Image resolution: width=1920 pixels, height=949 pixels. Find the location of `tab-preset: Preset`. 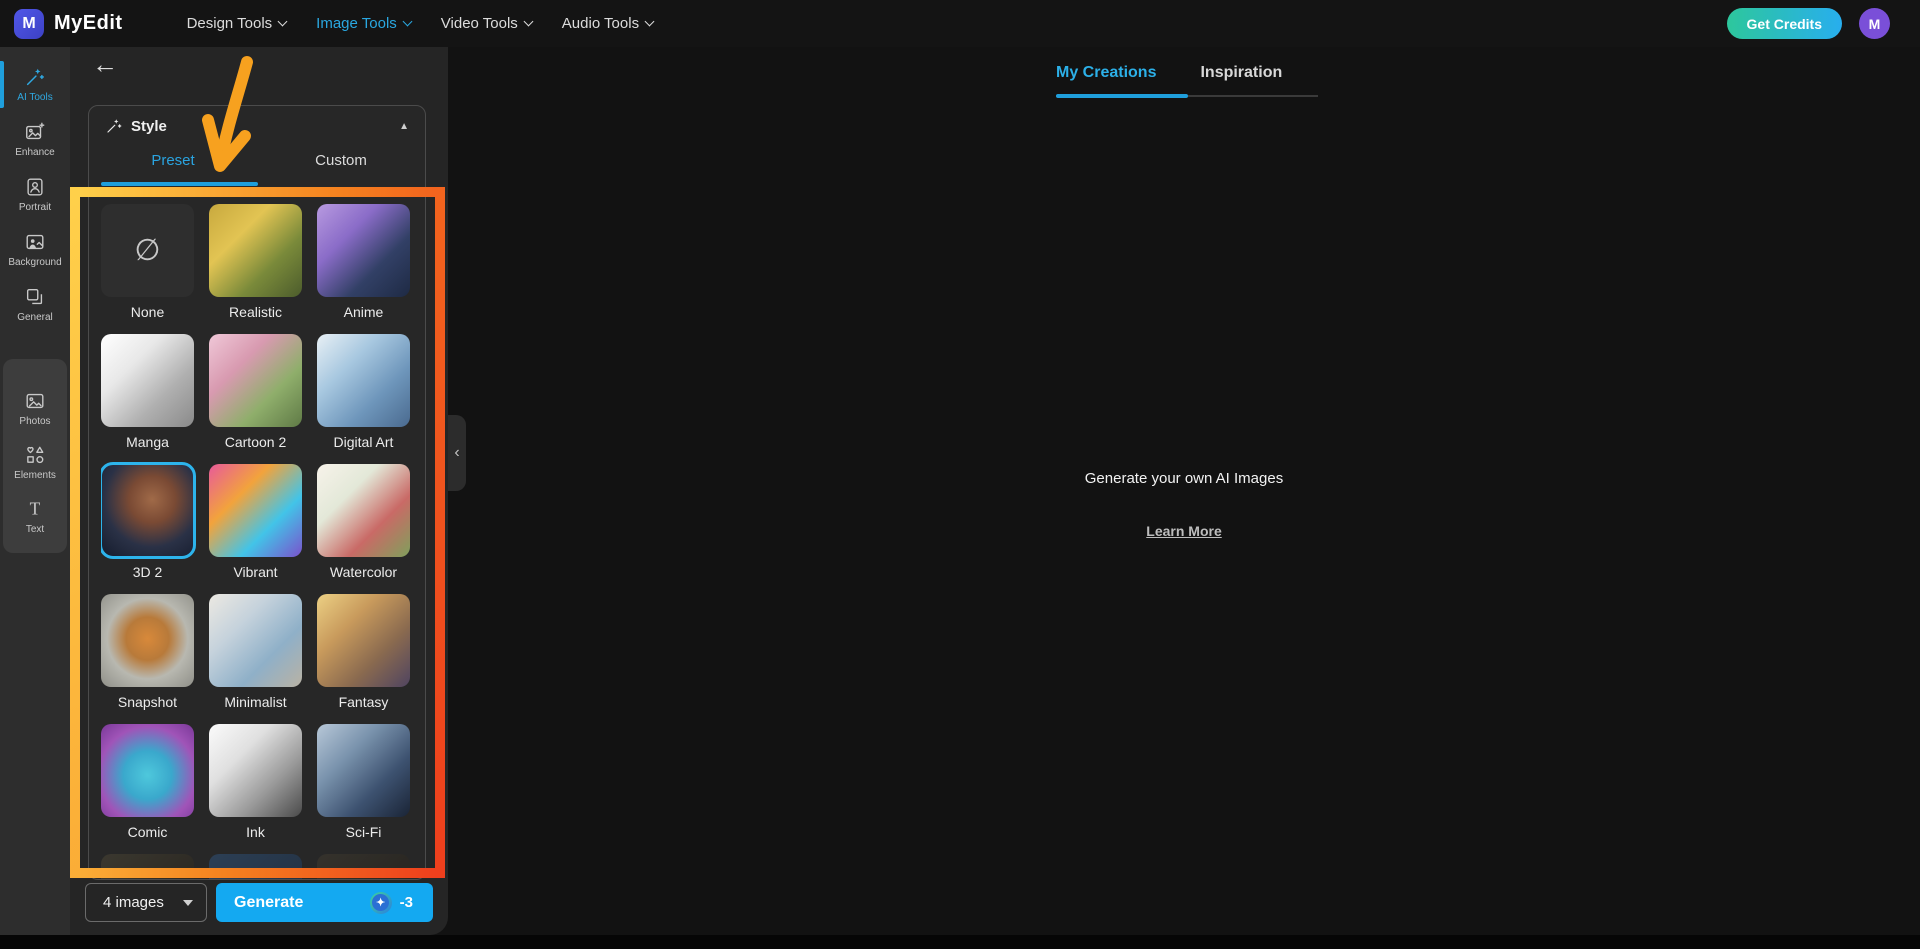

tab-preset: Preset is located at coordinates (173, 160).